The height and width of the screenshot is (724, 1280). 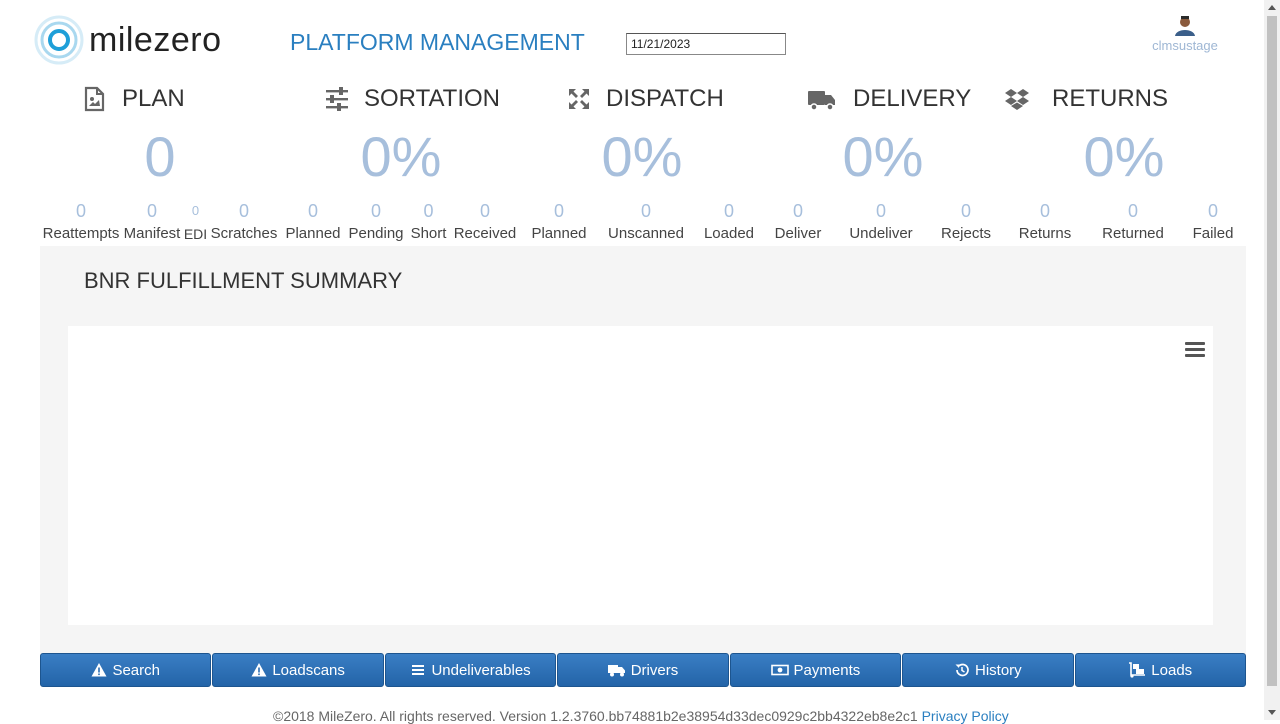 I want to click on privacy-policy-link: Privacy Policy, so click(x=965, y=716).